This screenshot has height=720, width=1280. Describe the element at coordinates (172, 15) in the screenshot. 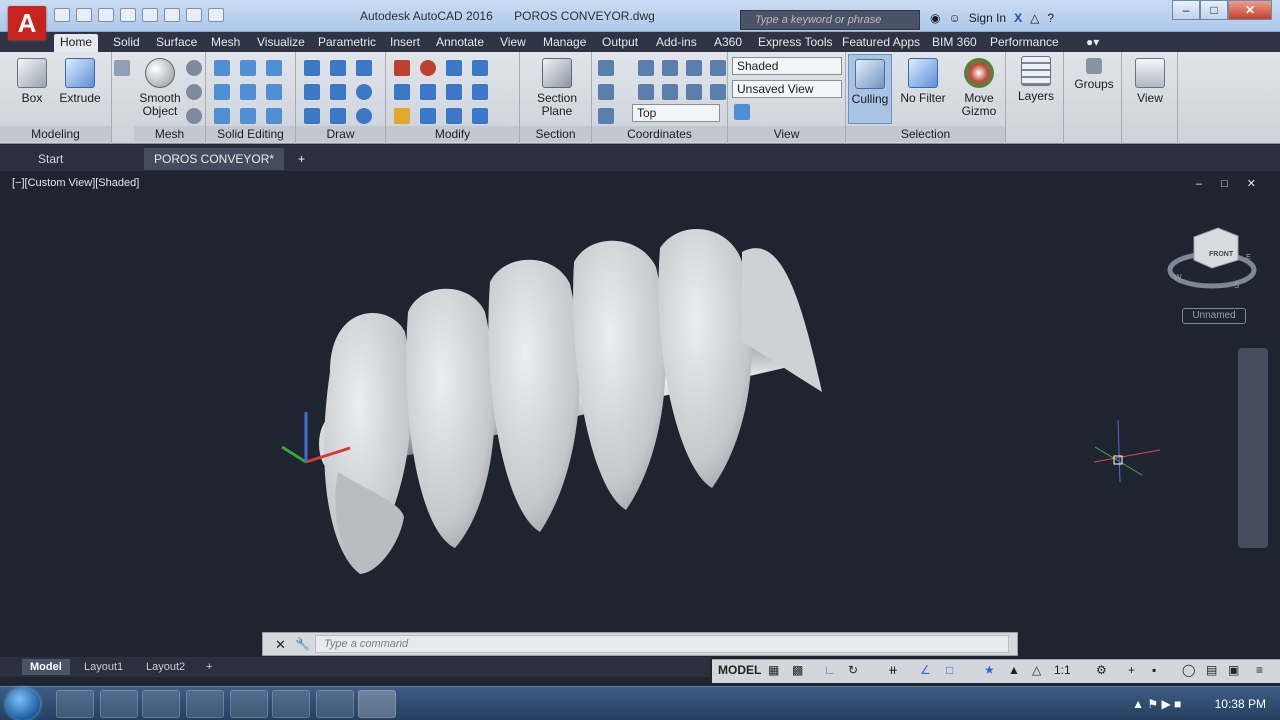

I see `undo-icon` at that location.